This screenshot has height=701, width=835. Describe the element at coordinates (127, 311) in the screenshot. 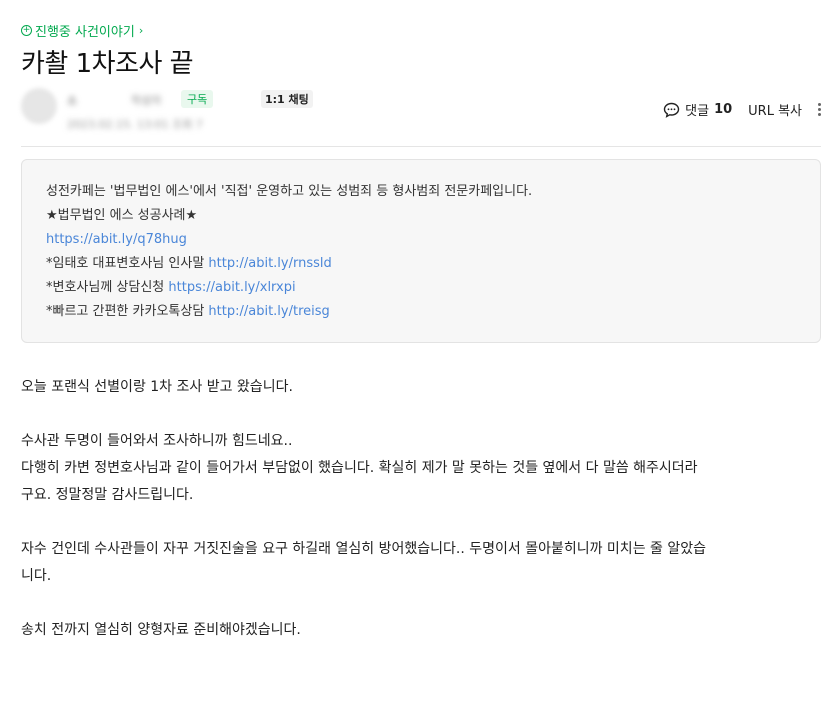

I see `notice-line: *빠르고 간편한 카카오톡상담` at that location.